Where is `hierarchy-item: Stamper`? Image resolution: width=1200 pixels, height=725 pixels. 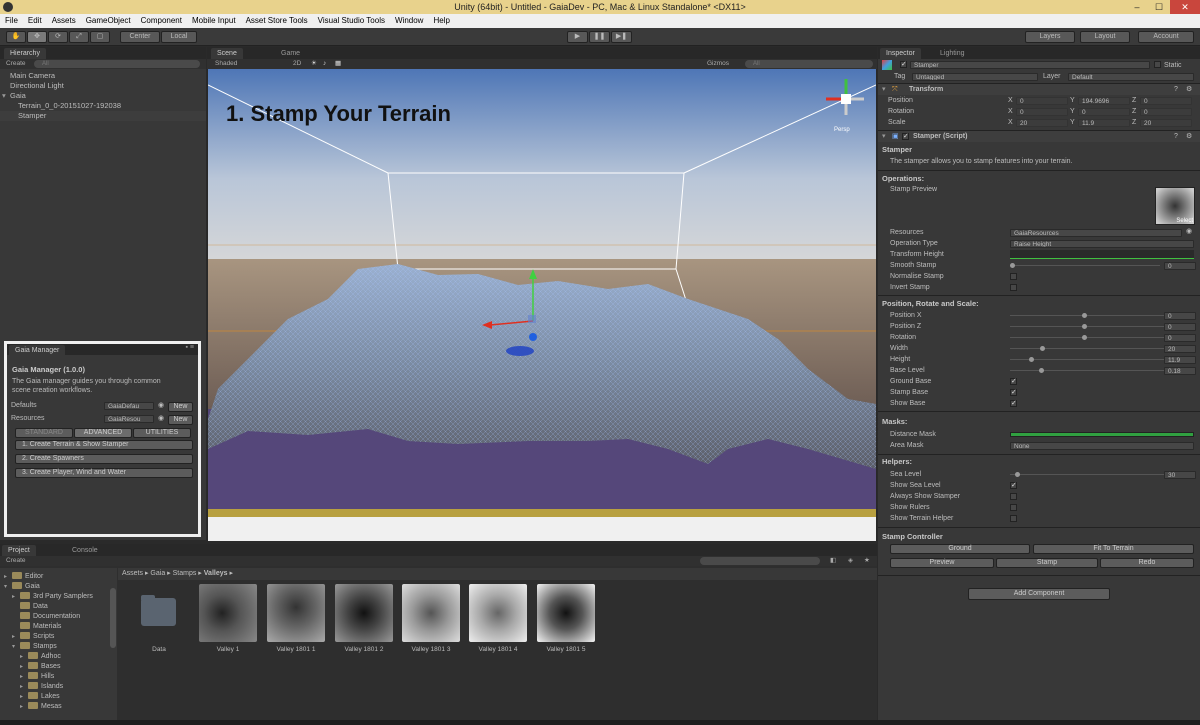 hierarchy-item: Stamper is located at coordinates (103, 116).